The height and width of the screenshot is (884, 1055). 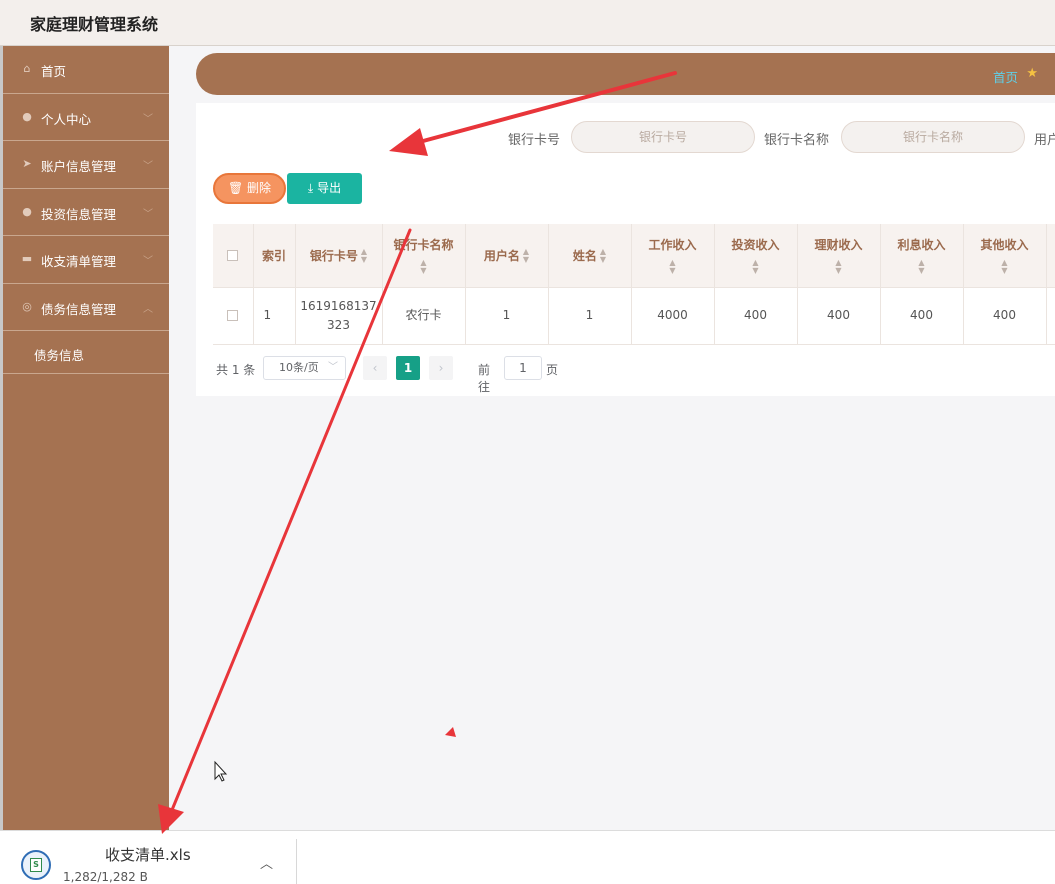 I want to click on next-page-button: ›, so click(x=441, y=368).